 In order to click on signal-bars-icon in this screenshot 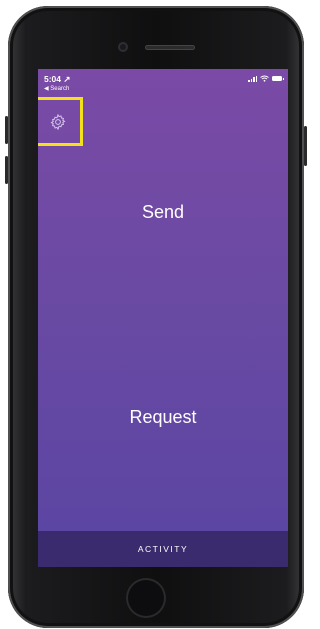, I will do `click(252, 78)`.